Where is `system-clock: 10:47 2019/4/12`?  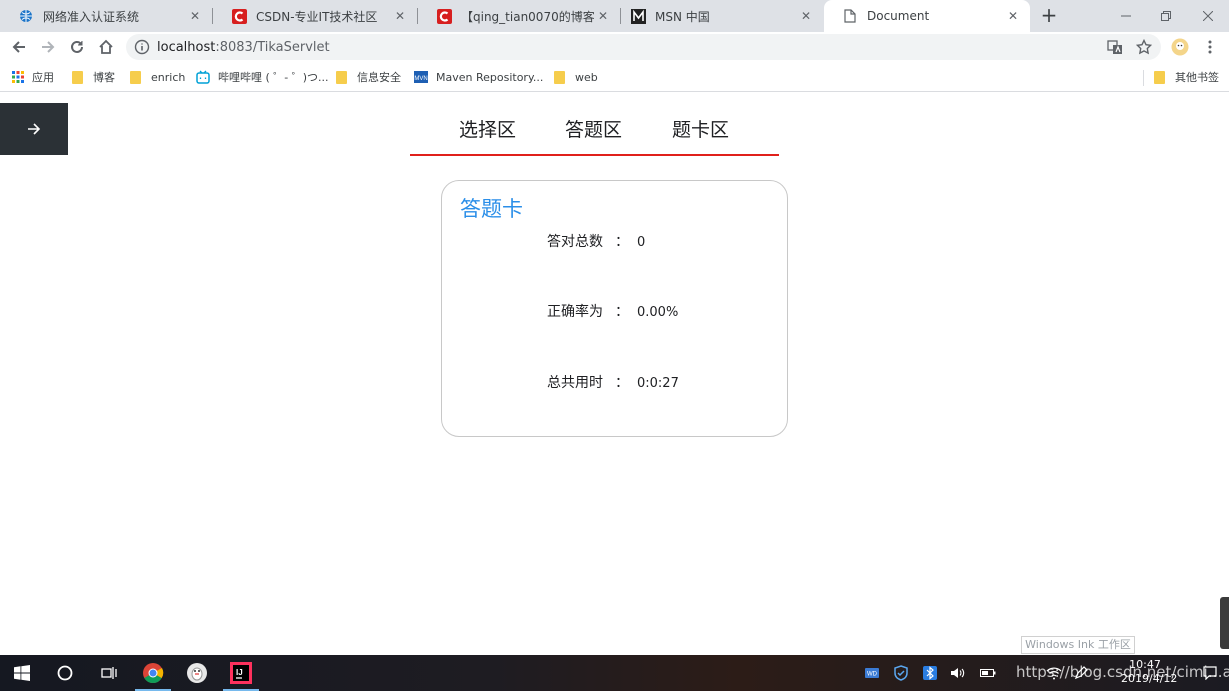 system-clock: 10:47 2019/4/12 is located at coordinates (1149, 672).